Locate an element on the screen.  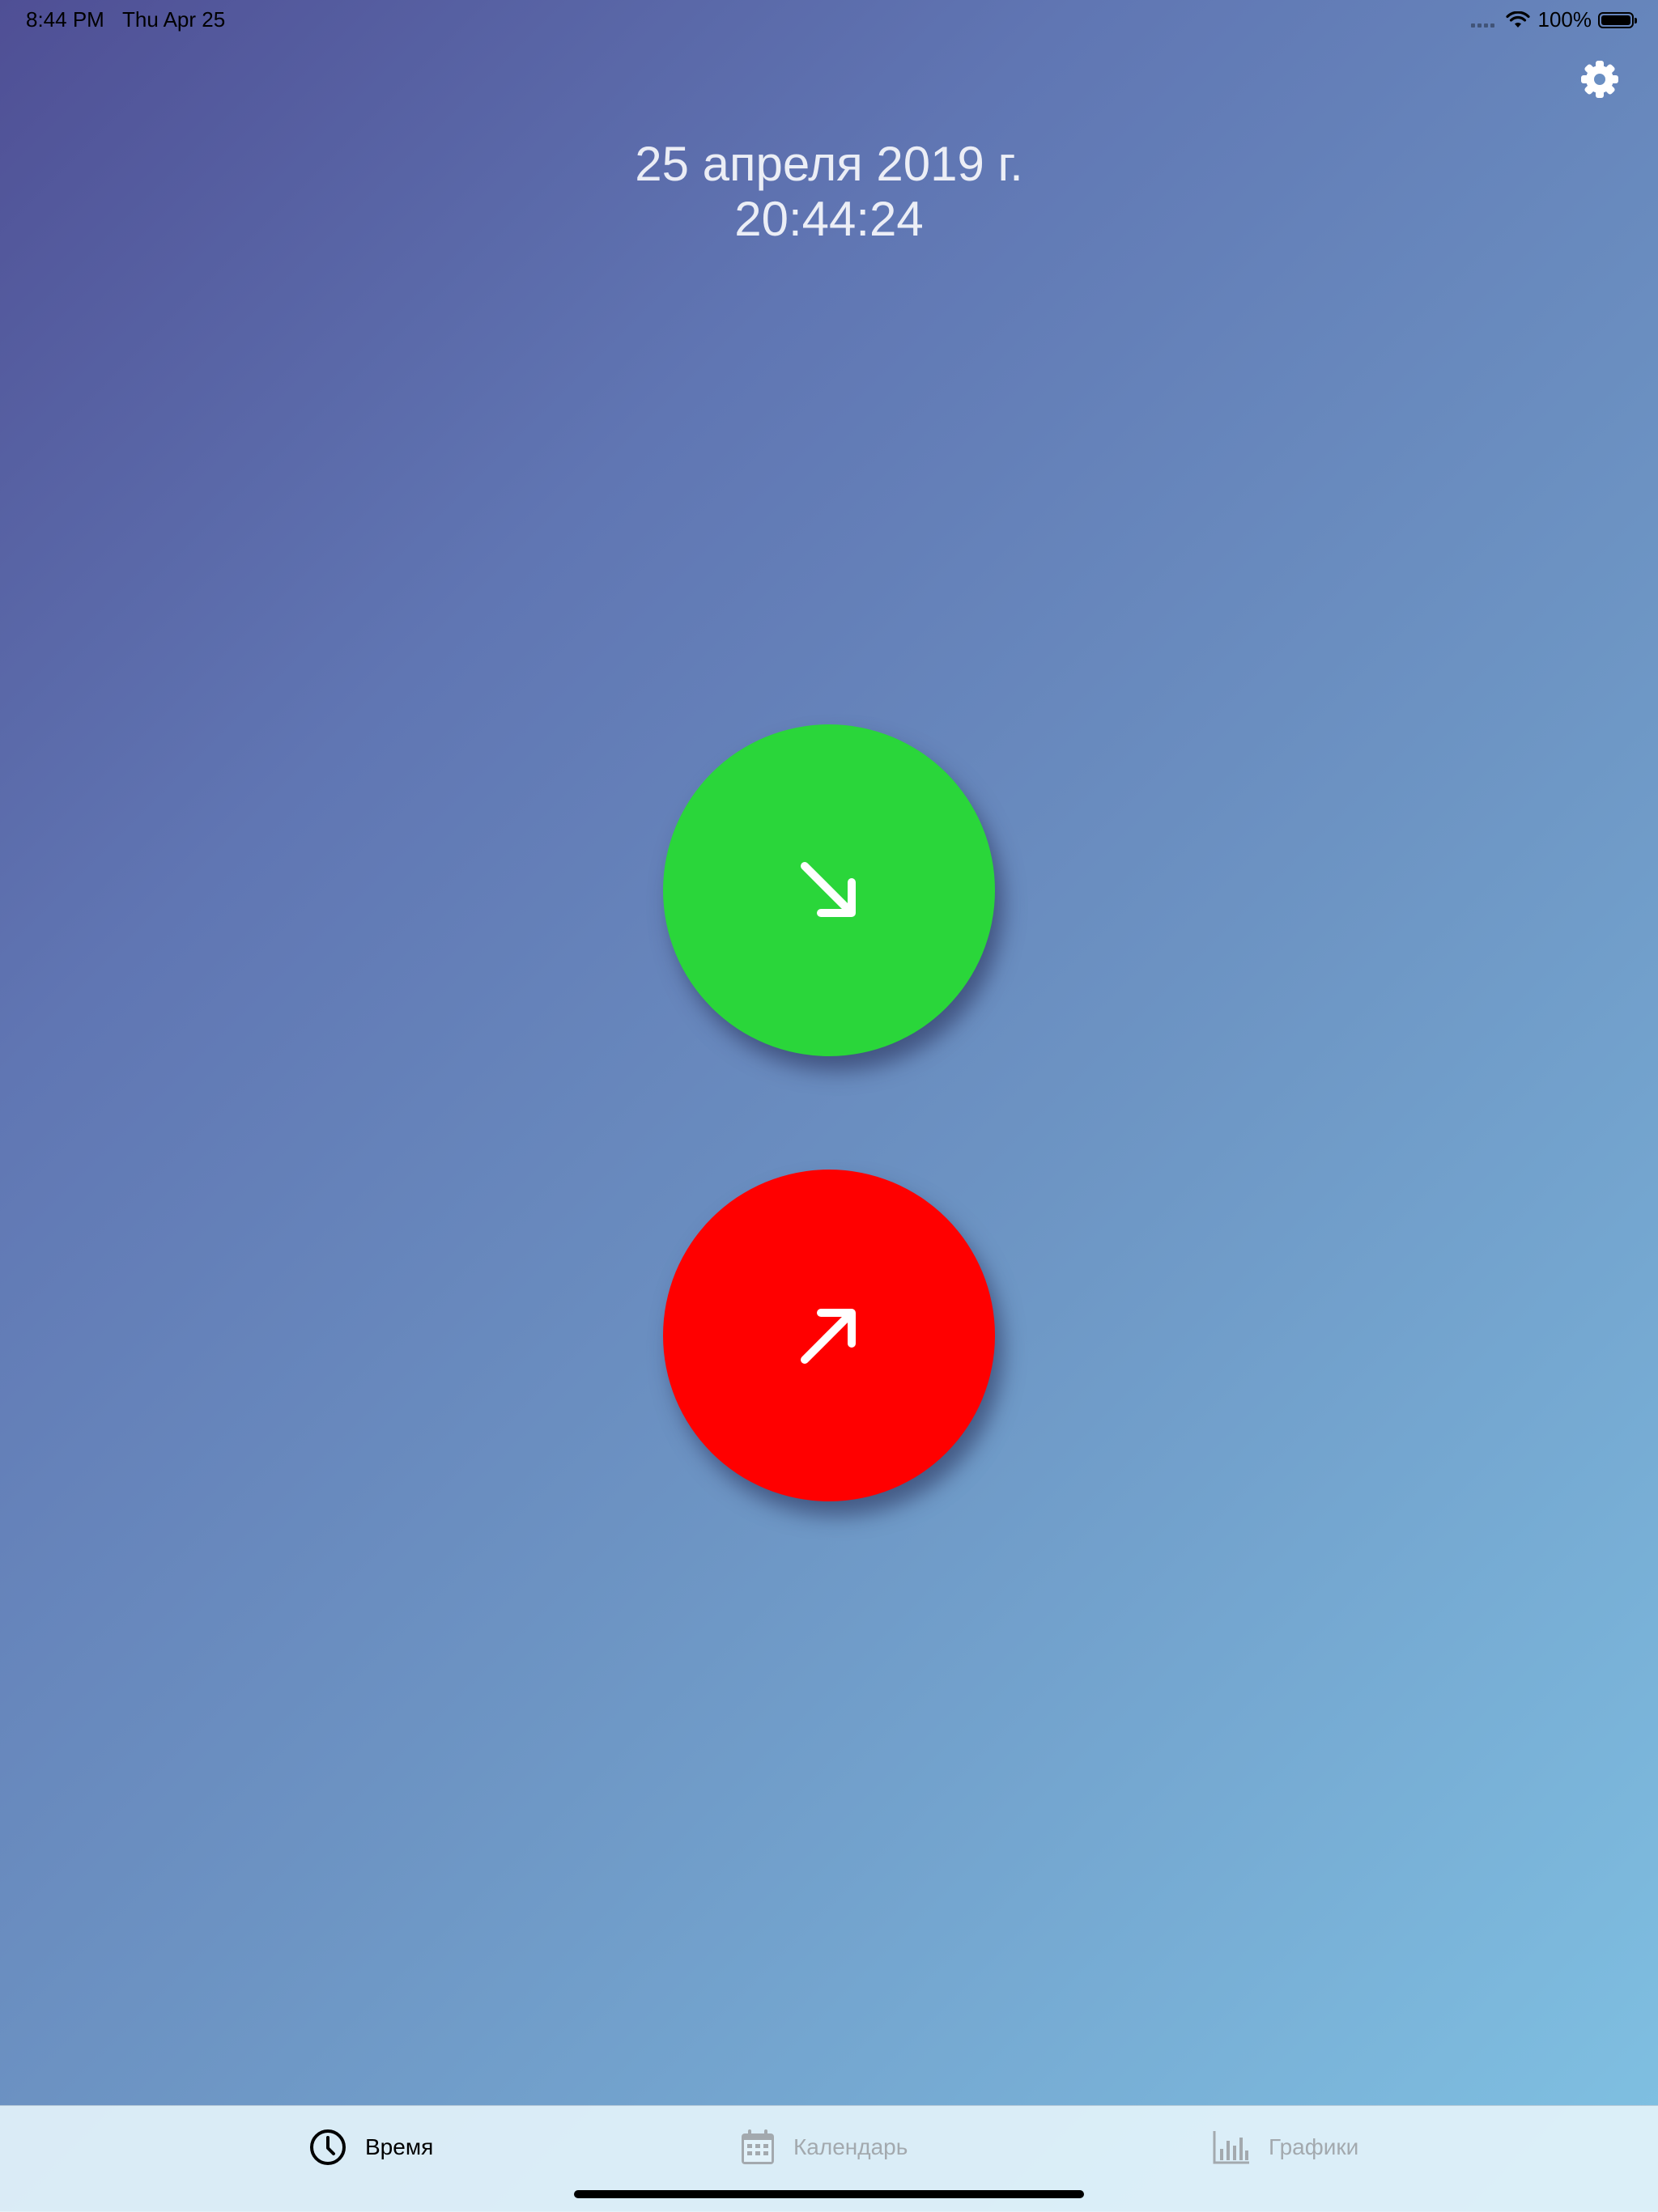
current-time: 20:44:24 is located at coordinates (829, 219).